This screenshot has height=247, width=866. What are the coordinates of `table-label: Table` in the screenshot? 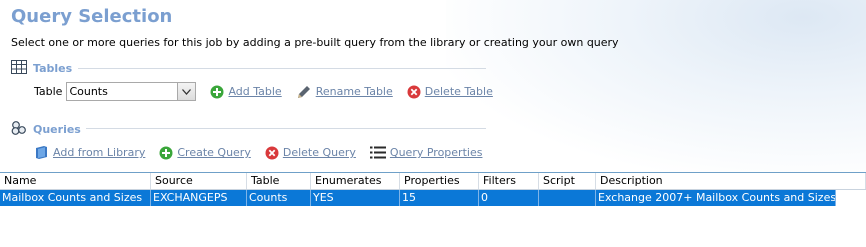 It's located at (48, 91).